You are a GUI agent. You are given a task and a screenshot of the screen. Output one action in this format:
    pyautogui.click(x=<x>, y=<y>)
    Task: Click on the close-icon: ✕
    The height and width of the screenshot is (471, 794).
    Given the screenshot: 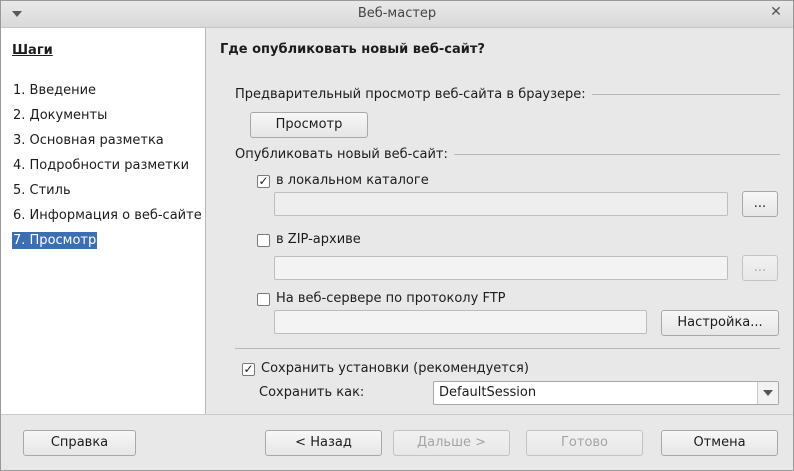 What is the action you would take?
    pyautogui.click(x=776, y=12)
    